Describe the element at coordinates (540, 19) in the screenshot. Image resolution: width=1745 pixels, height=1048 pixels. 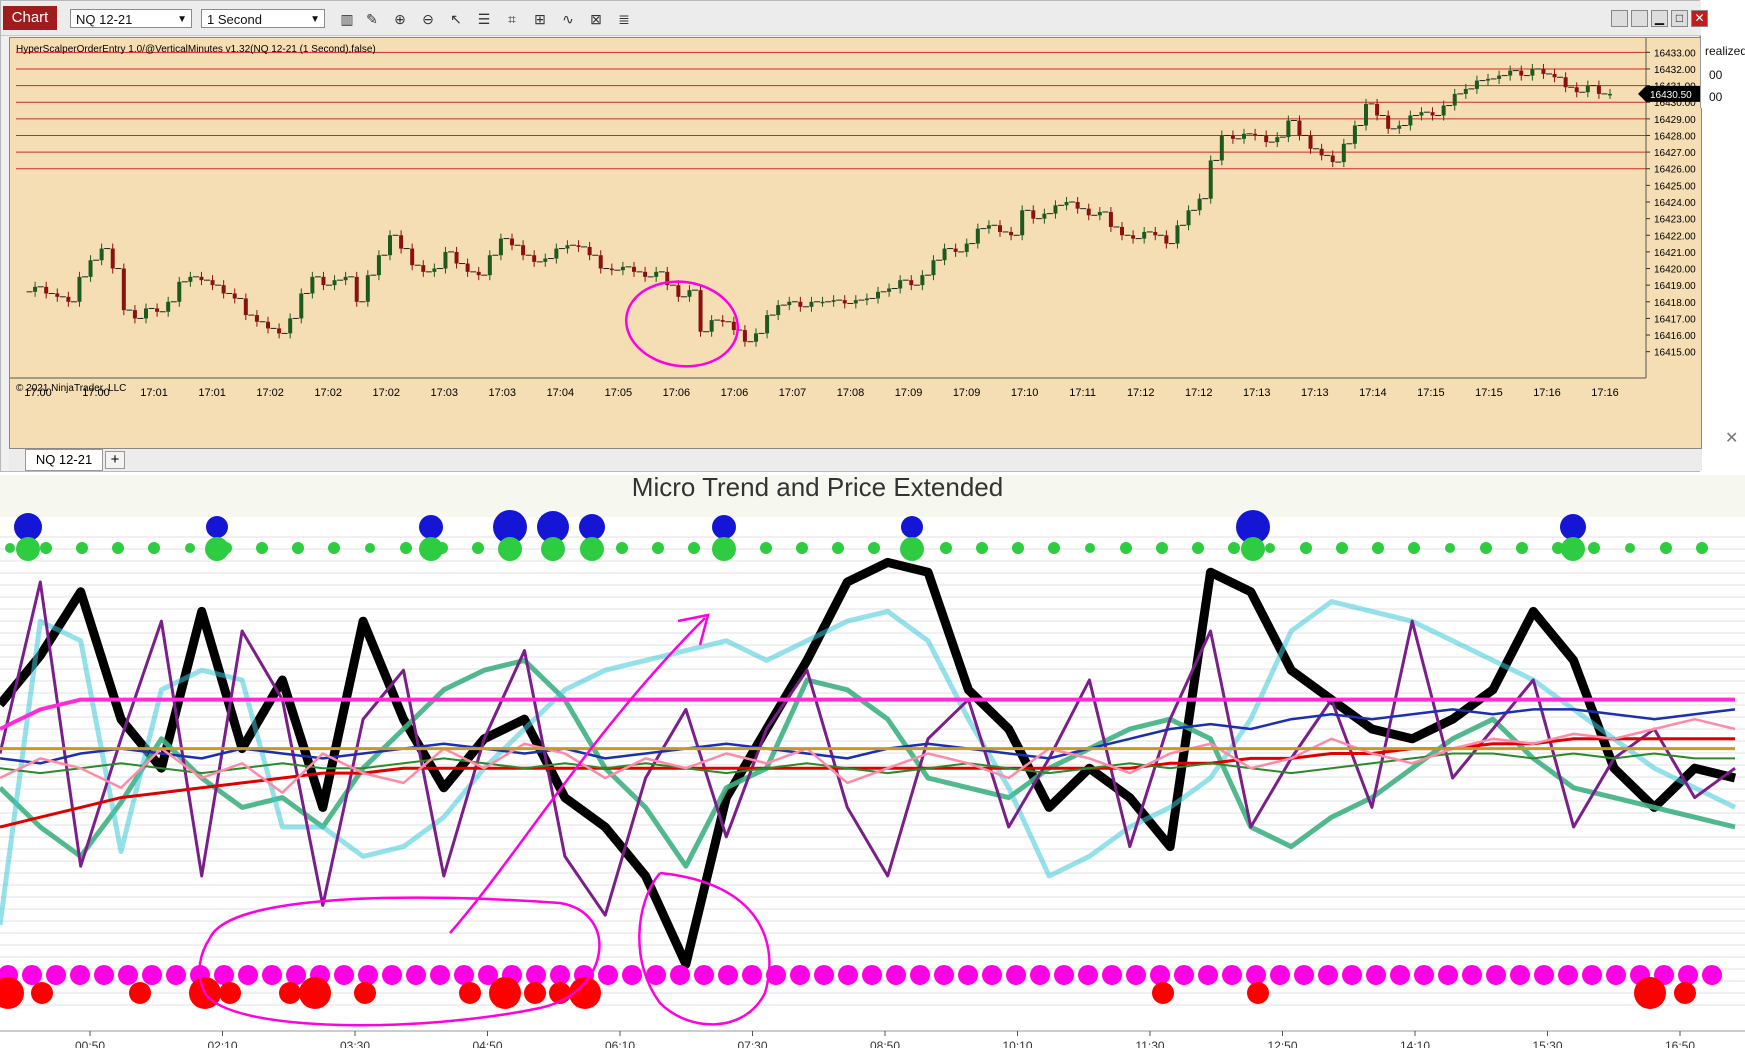
I see `strategies-icon: ⊞` at that location.